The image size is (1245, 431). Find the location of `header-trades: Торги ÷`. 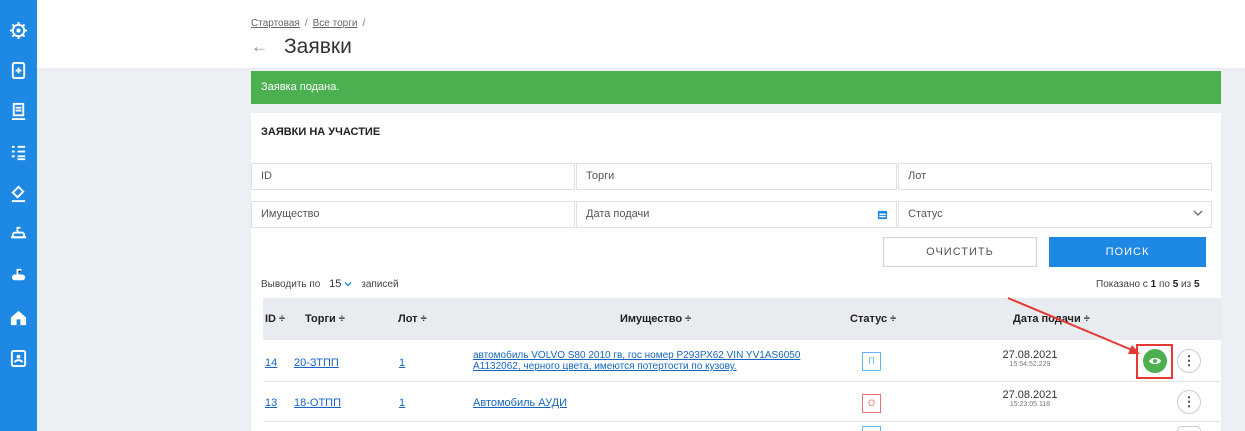

header-trades: Торги ÷ is located at coordinates (325, 319).